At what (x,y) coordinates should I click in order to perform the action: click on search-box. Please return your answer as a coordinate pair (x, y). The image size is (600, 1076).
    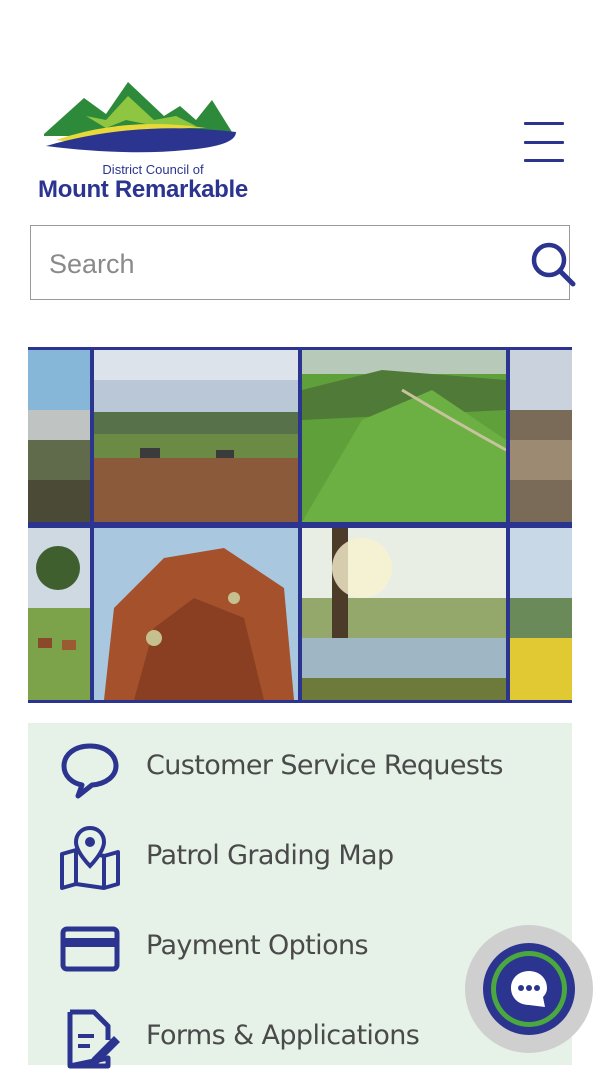
    Looking at the image, I should click on (303, 262).